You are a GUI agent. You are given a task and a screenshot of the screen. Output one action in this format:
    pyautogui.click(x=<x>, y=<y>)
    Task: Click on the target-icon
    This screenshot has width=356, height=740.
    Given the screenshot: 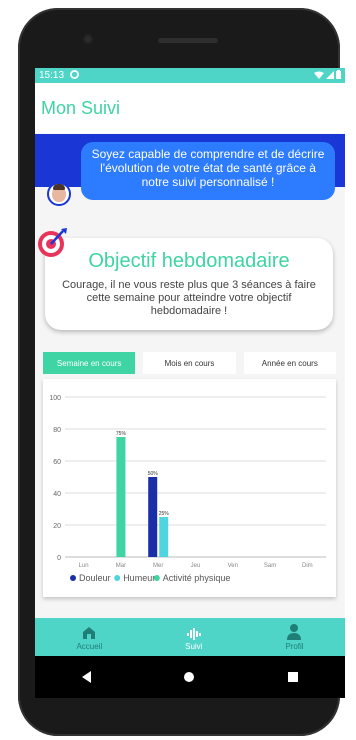 What is the action you would take?
    pyautogui.click(x=53, y=242)
    